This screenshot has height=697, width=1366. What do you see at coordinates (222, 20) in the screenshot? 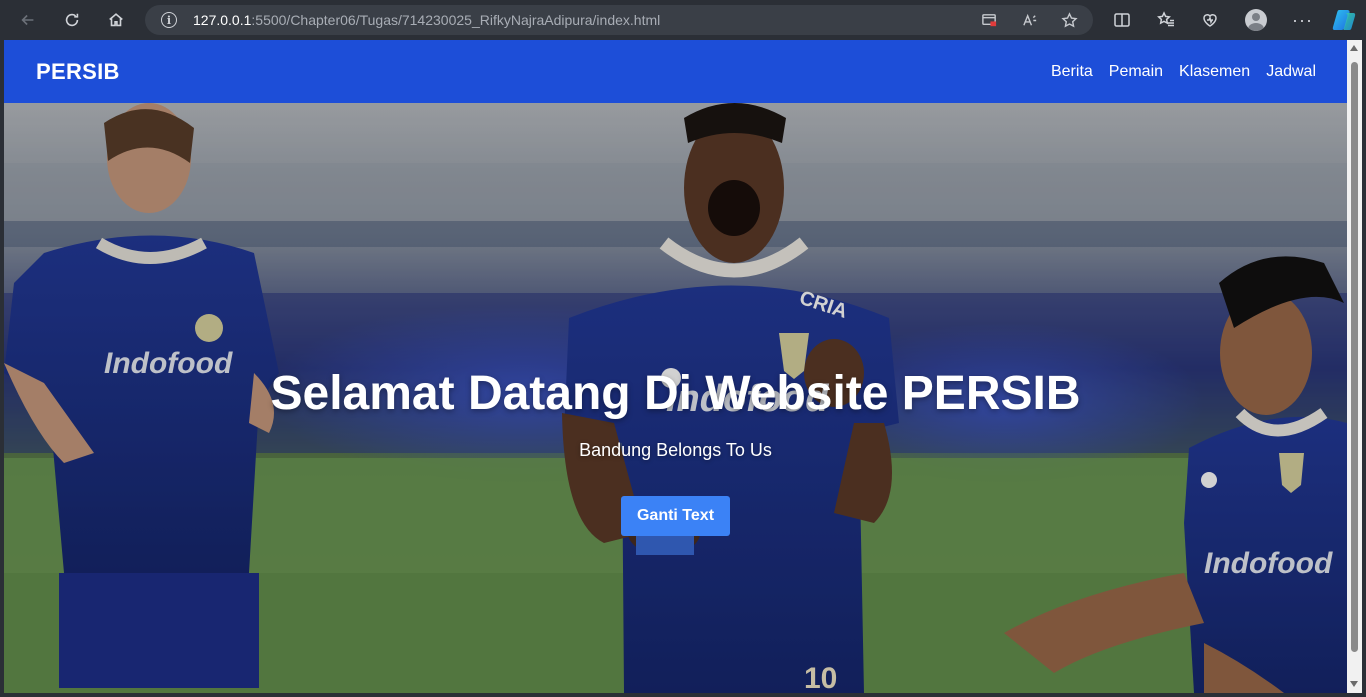
I see `url-host: 127.0.0.1` at bounding box center [222, 20].